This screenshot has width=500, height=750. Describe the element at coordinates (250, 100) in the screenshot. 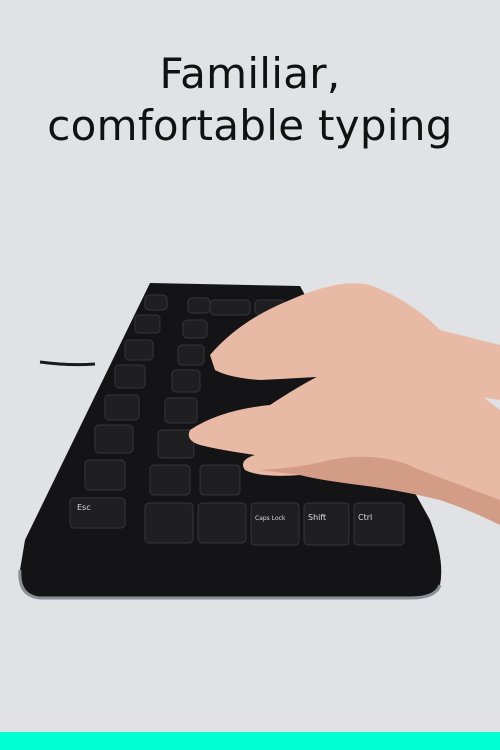

I see `headline: Familiar, comfortable typing` at that location.